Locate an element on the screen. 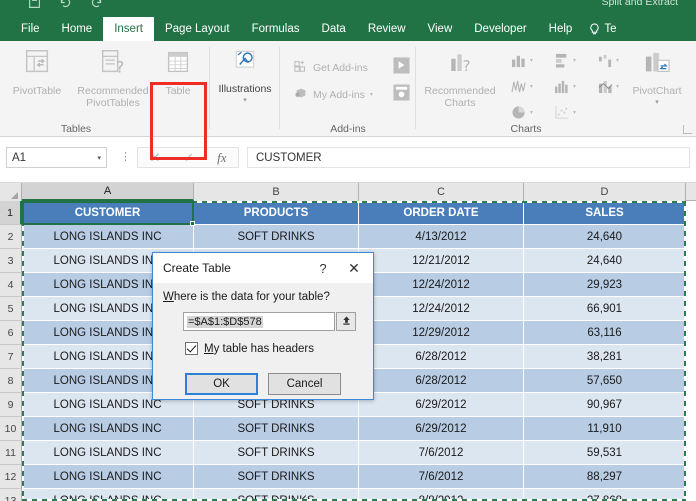 The height and width of the screenshot is (501, 696). ribbon-tab-insert: Insert is located at coordinates (128, 29).